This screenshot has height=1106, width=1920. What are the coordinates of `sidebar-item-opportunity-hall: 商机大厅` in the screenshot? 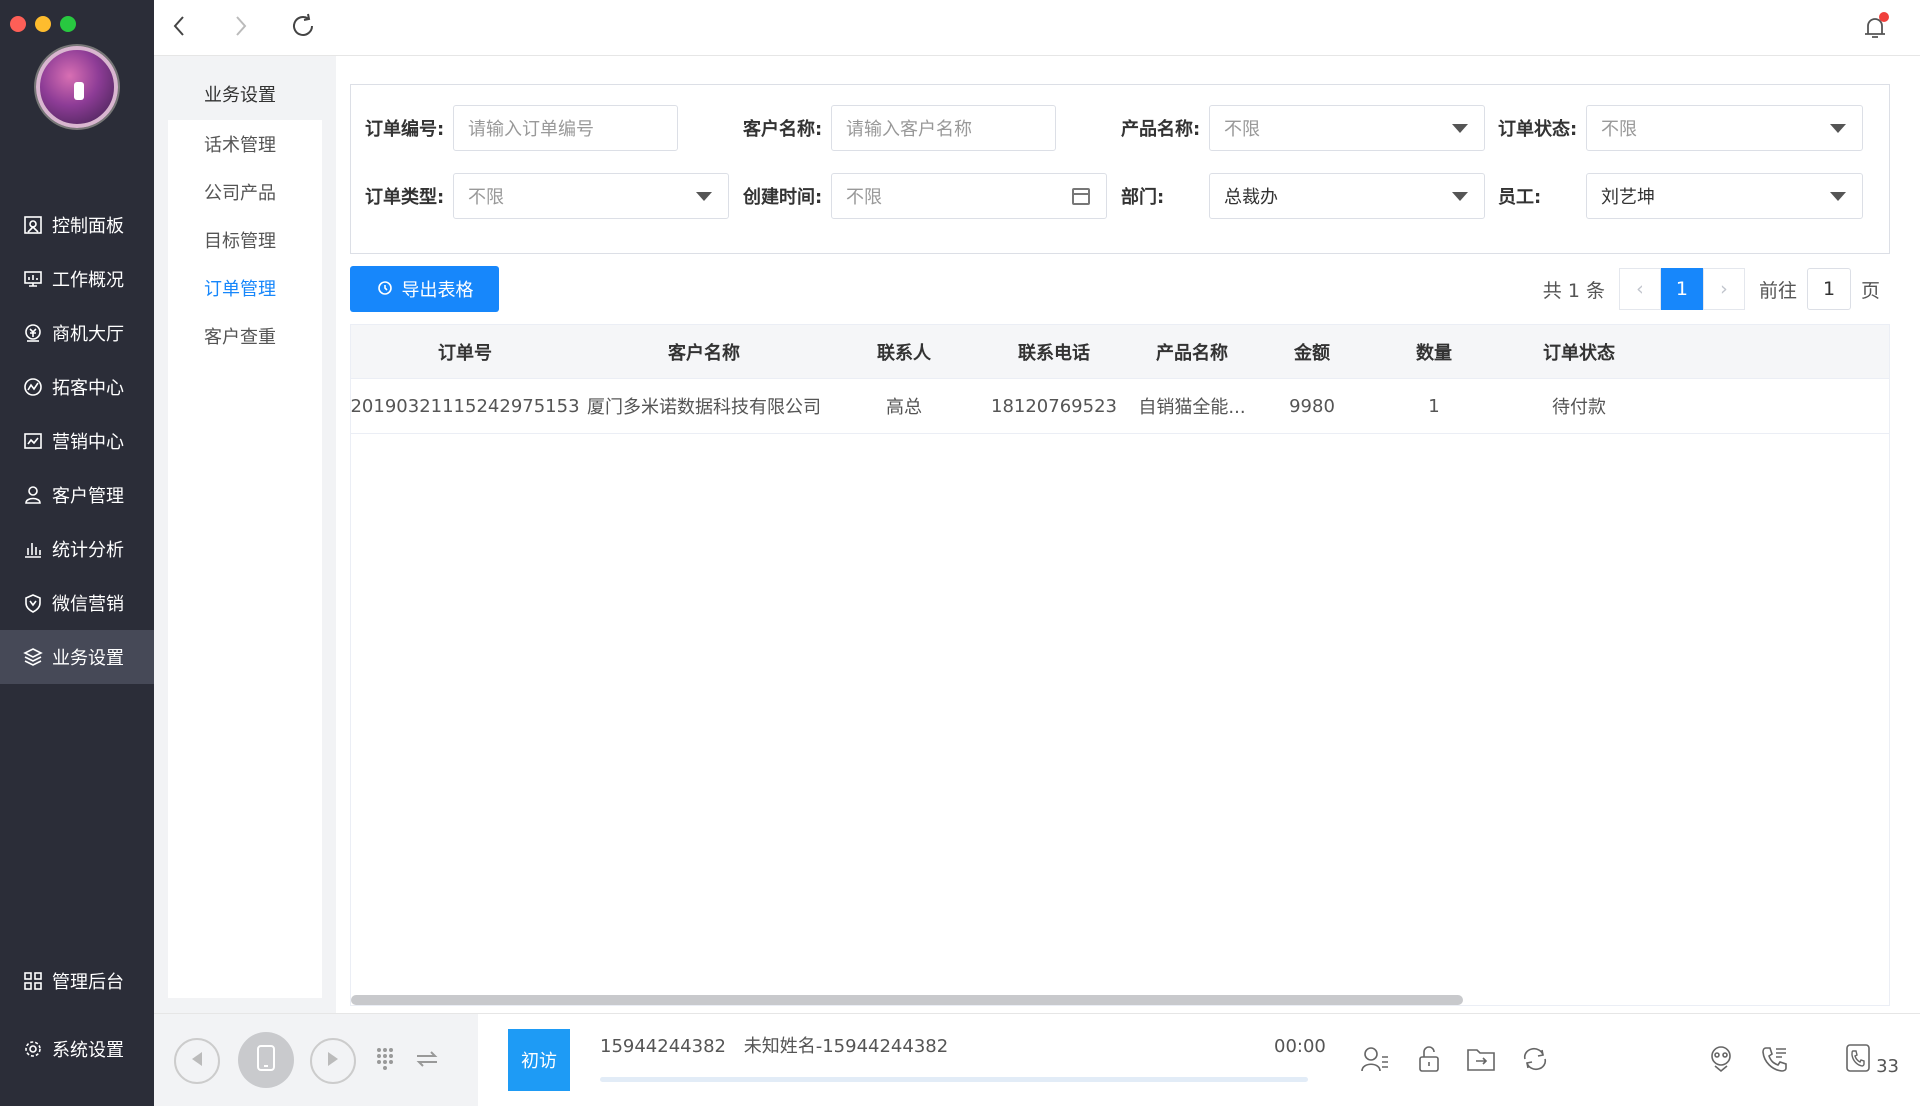 It's located at (77, 333).